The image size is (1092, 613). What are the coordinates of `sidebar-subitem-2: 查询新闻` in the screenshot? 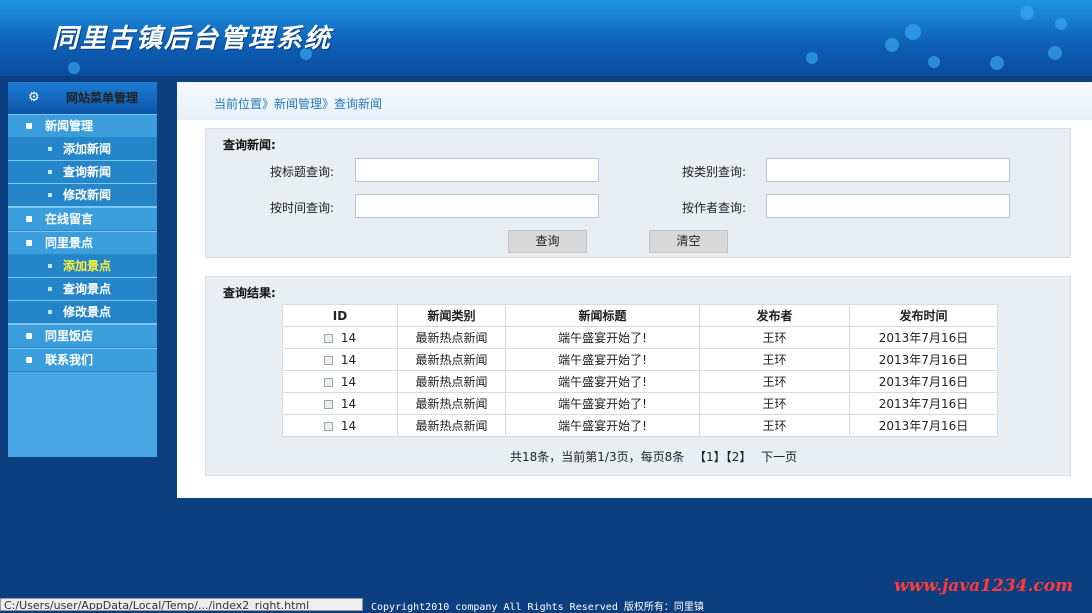 It's located at (82, 172).